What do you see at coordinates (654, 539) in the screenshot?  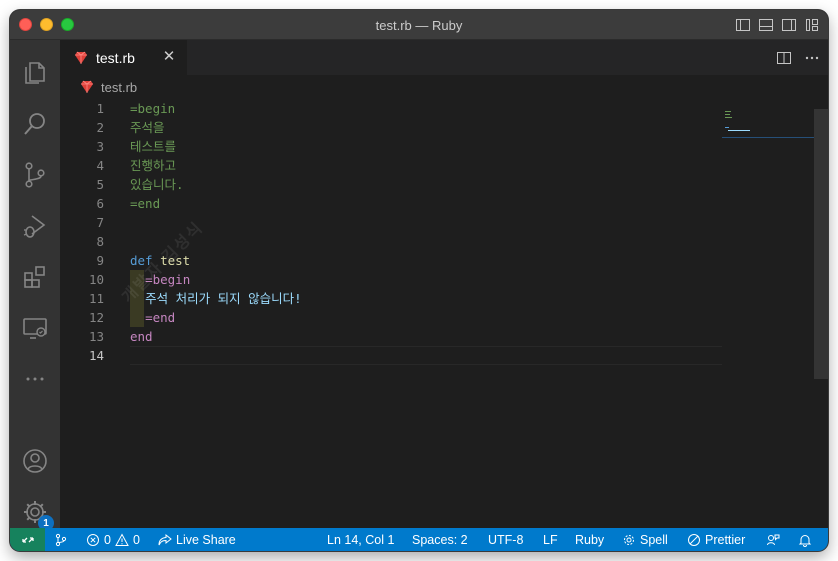 I see `spell-label: Spell` at bounding box center [654, 539].